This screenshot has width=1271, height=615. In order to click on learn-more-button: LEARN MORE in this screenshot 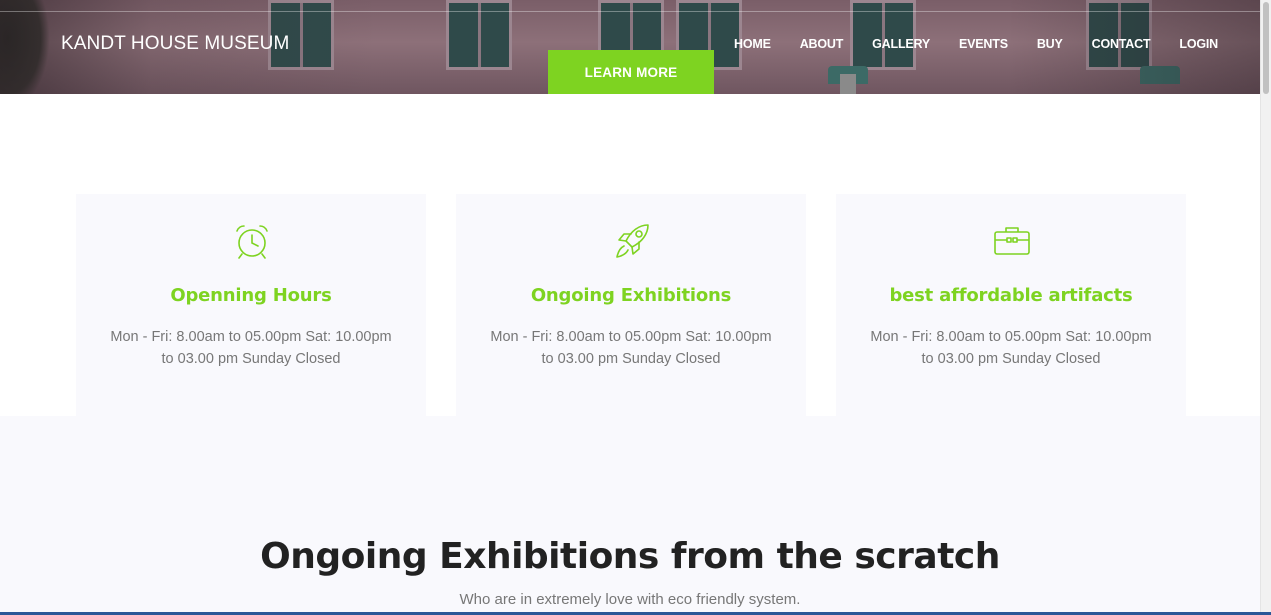, I will do `click(631, 72)`.